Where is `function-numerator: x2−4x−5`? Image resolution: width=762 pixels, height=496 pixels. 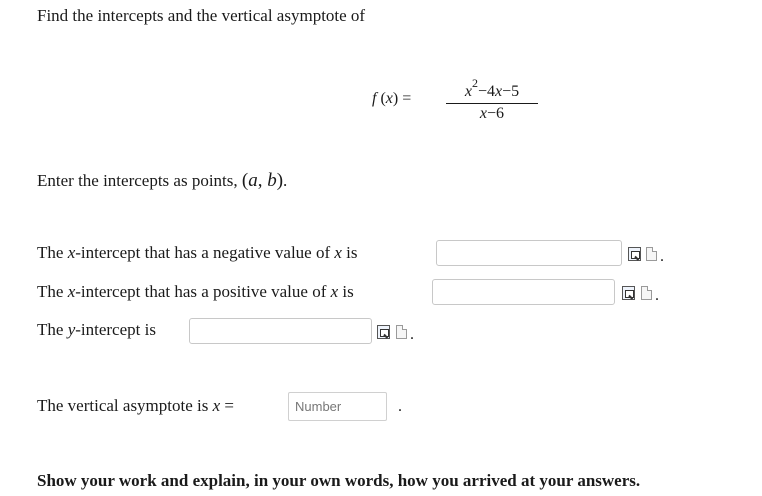
function-numerator: x2−4x−5 is located at coordinates (492, 90).